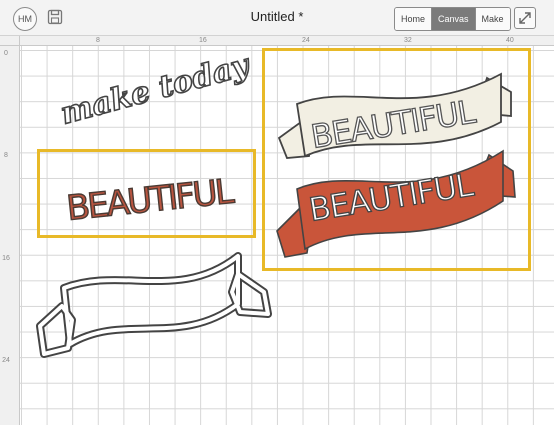 The width and height of the screenshot is (554, 425). Describe the element at coordinates (6, 53) in the screenshot. I see `ruler-label: 0` at that location.